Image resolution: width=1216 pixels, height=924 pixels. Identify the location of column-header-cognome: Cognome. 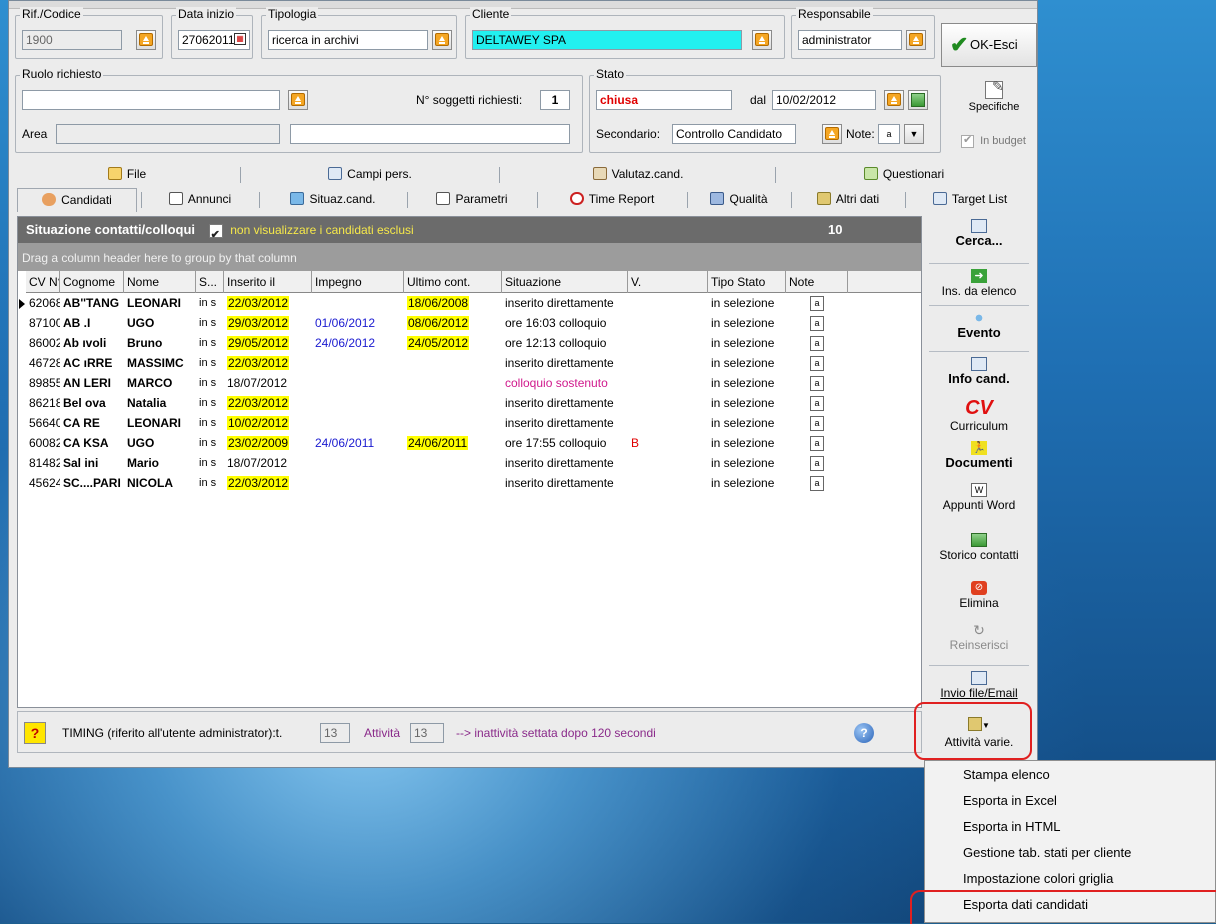
(92, 282).